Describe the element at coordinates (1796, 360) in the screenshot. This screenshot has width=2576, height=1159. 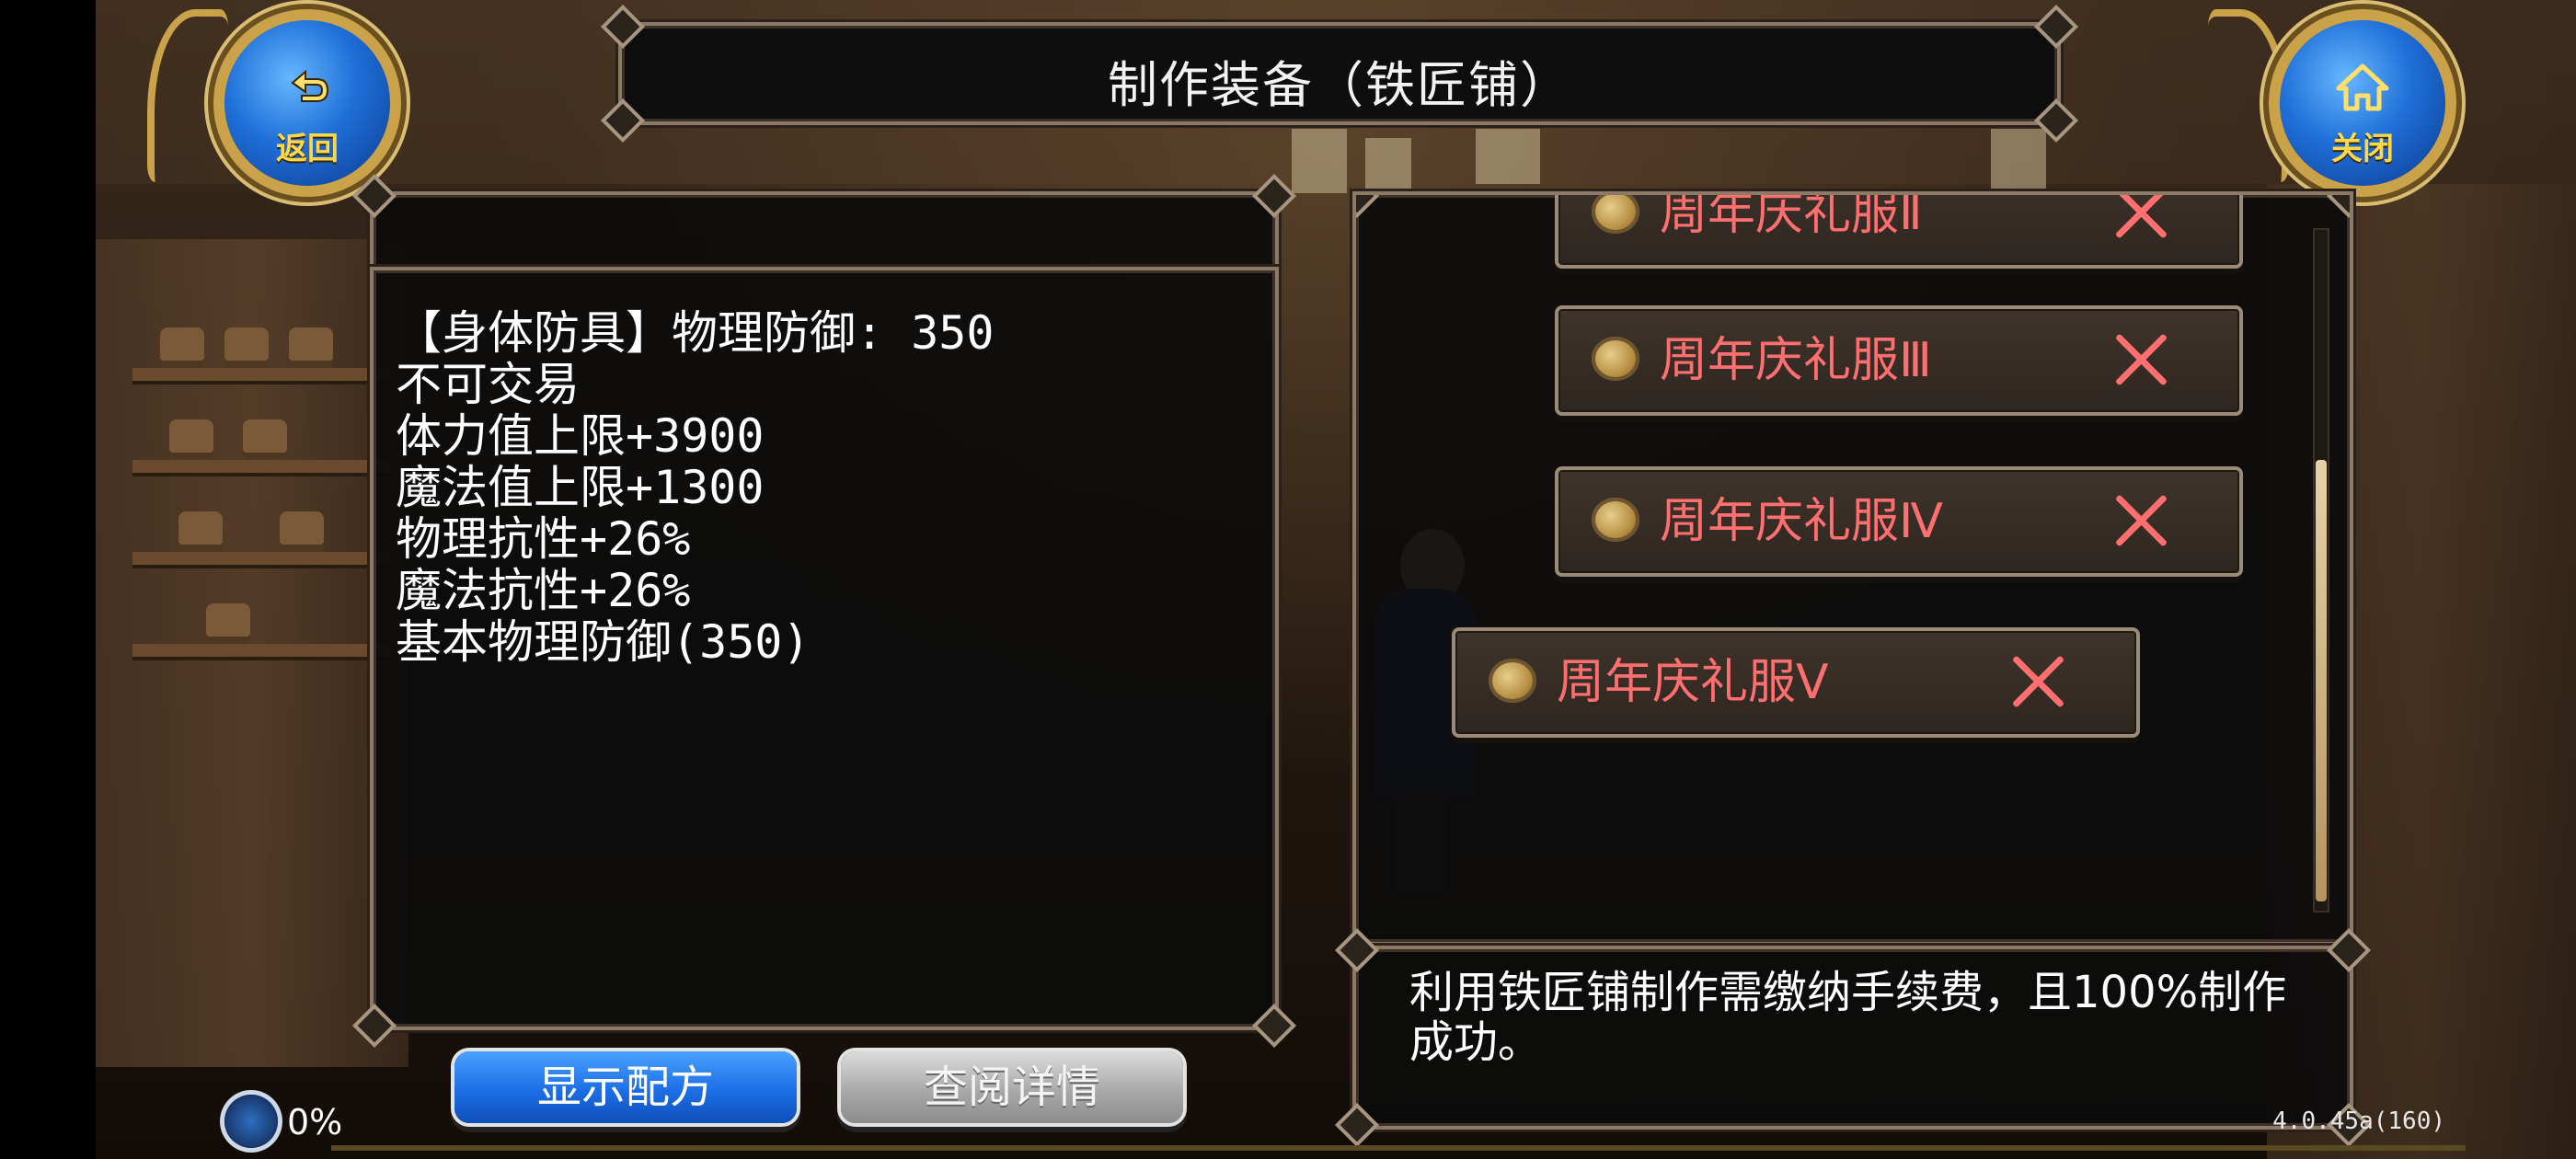
I see `recipe-item-label: 周年庆礼服Ⅲ` at that location.